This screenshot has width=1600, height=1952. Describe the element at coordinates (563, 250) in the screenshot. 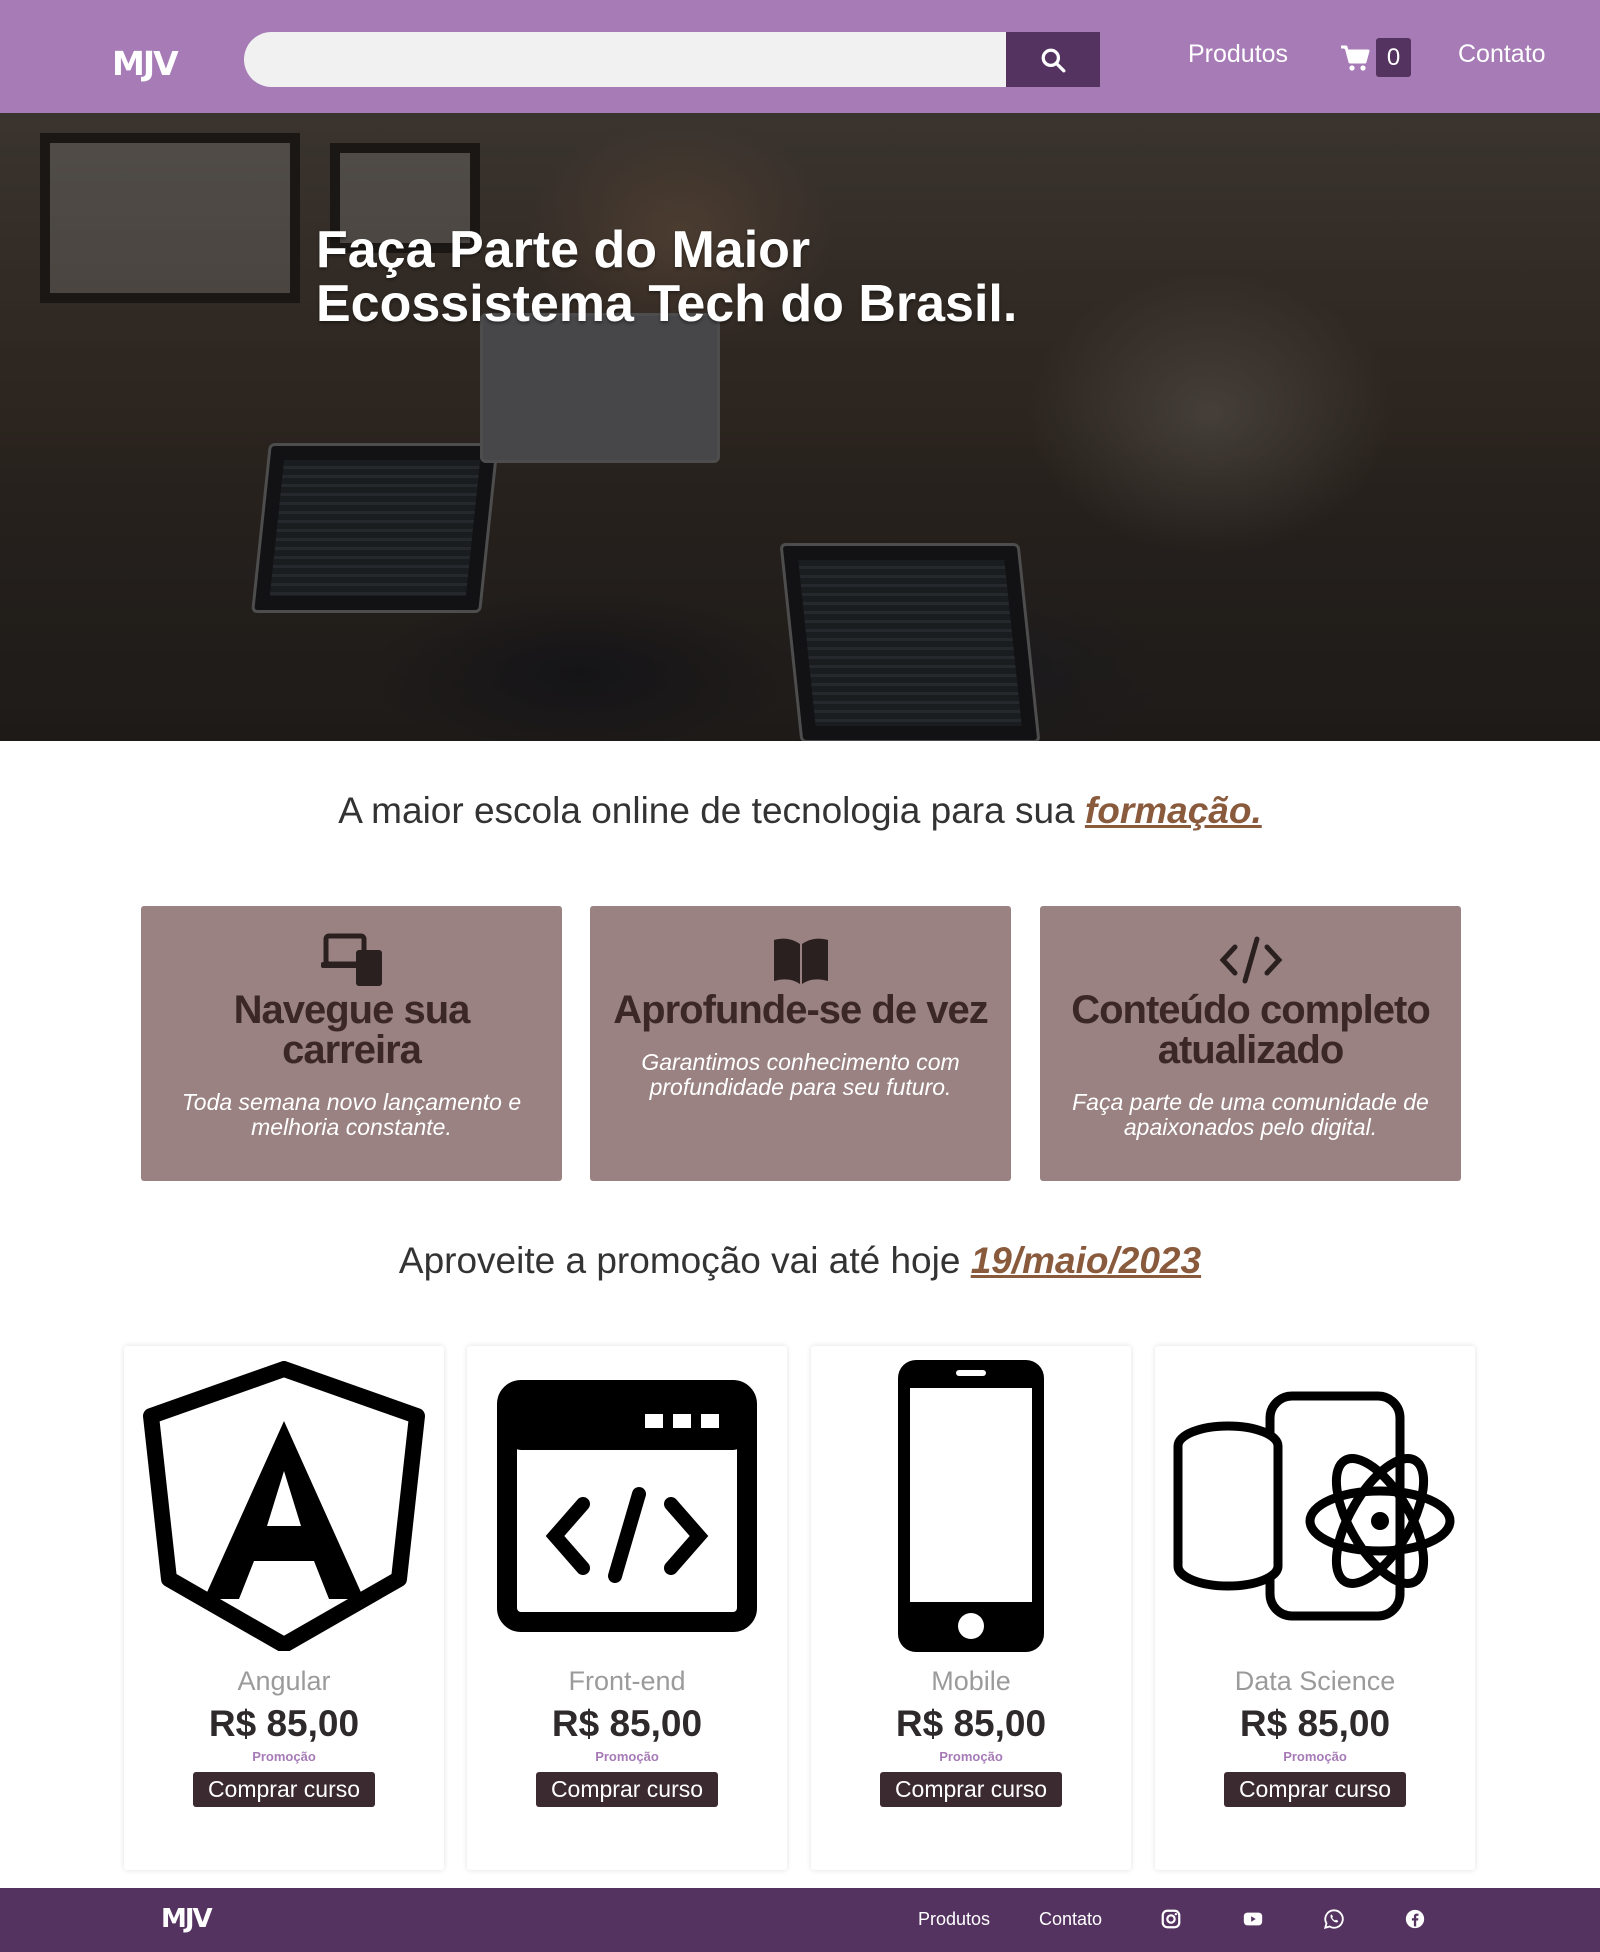

I see `hero-title-line-1: Faça Parte do Maior` at that location.